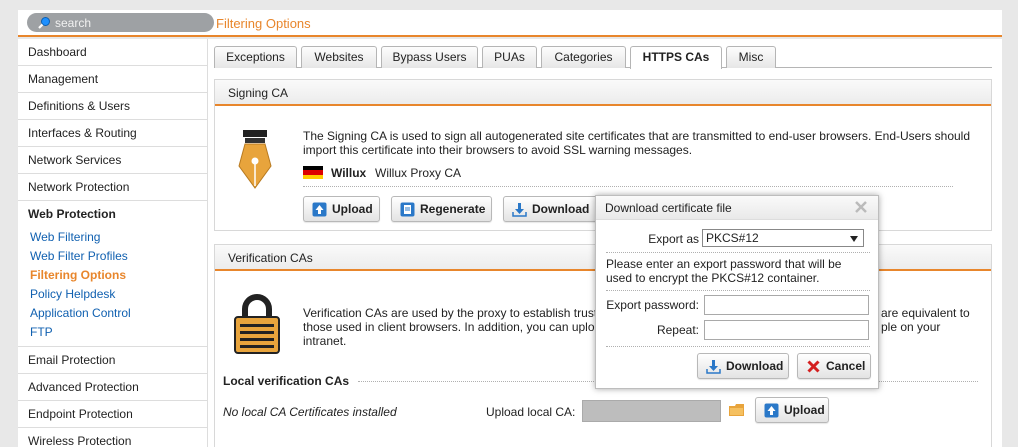 This screenshot has width=1018, height=447. I want to click on local-ca-upload-label: Upload, so click(804, 410).